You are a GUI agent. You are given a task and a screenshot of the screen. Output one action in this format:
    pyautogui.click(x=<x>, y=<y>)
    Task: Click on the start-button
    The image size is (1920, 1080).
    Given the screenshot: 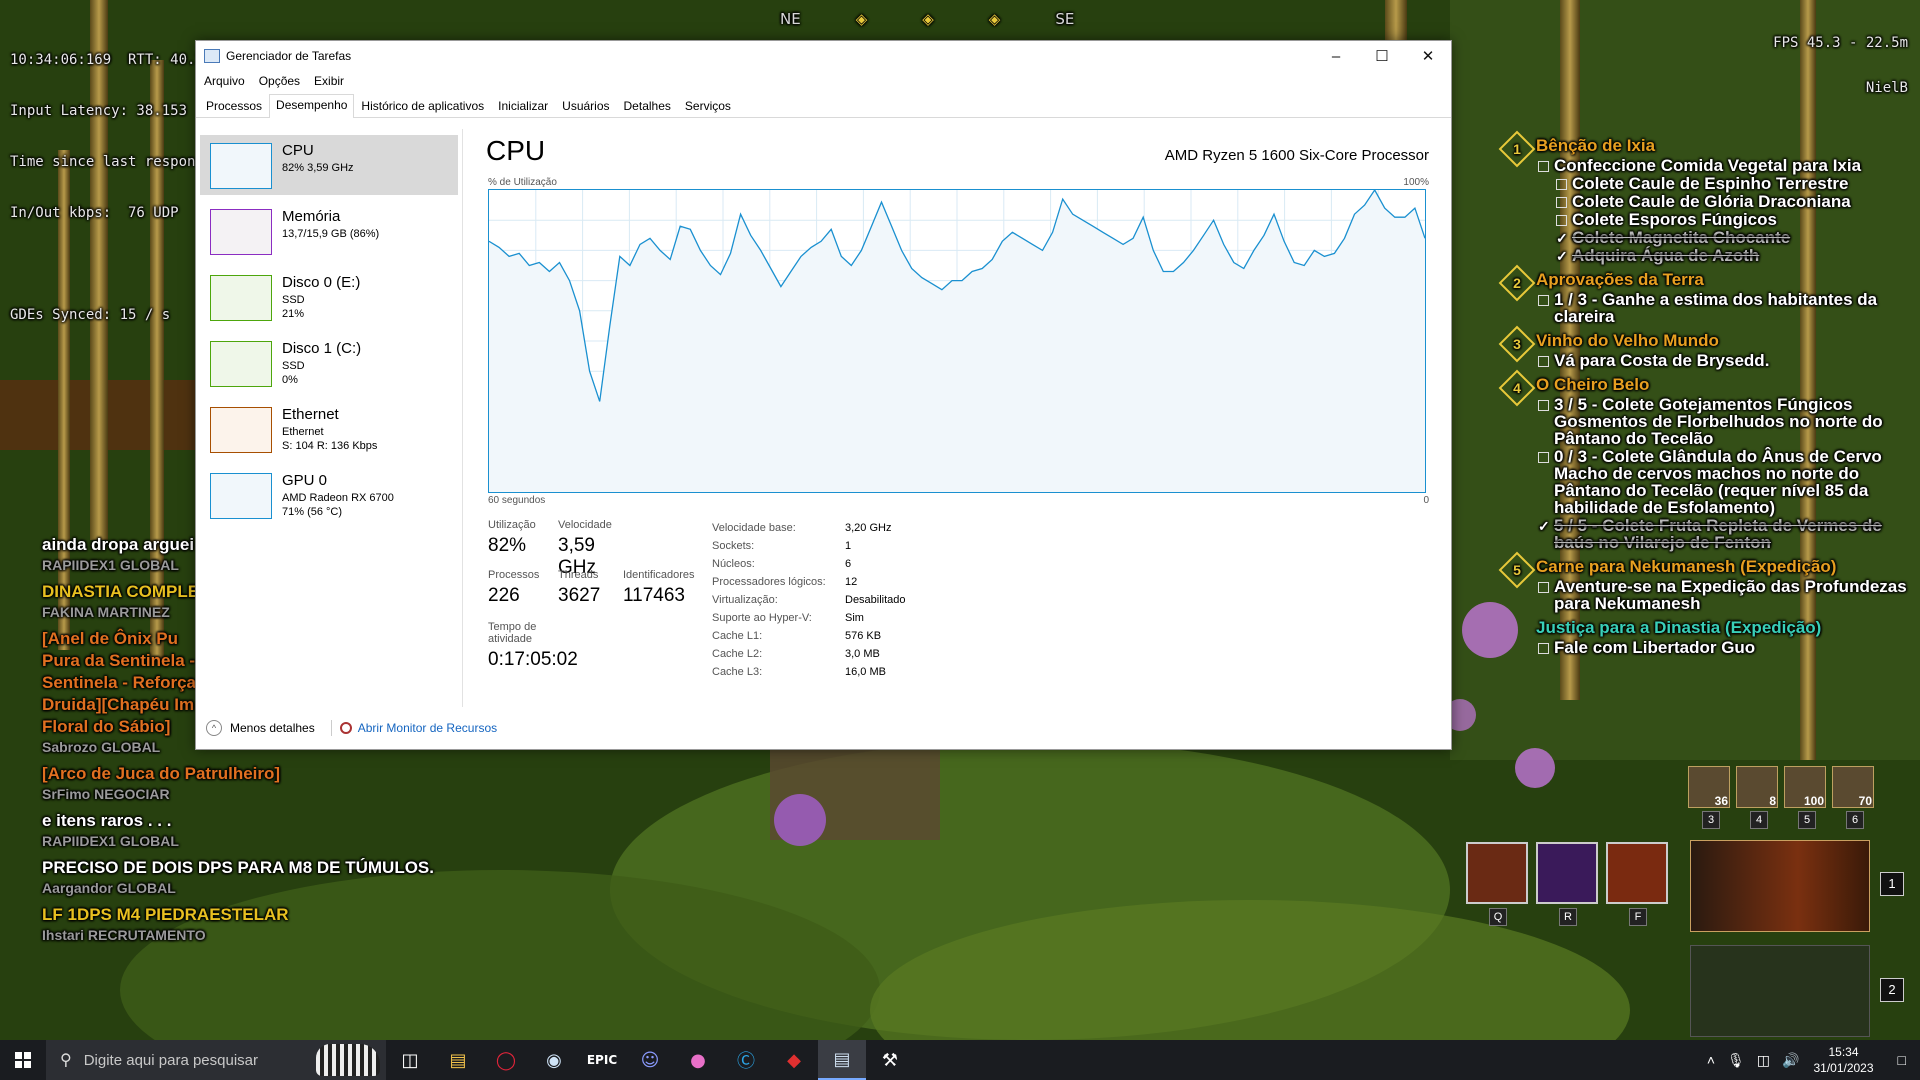 What is the action you would take?
    pyautogui.click(x=23, y=1060)
    